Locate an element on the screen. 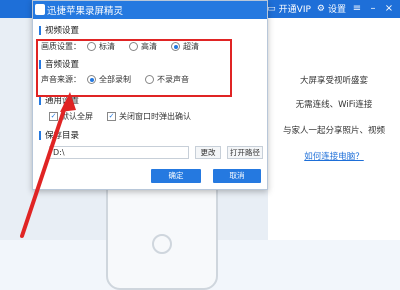  close-icon: × is located at coordinates (389, 8).